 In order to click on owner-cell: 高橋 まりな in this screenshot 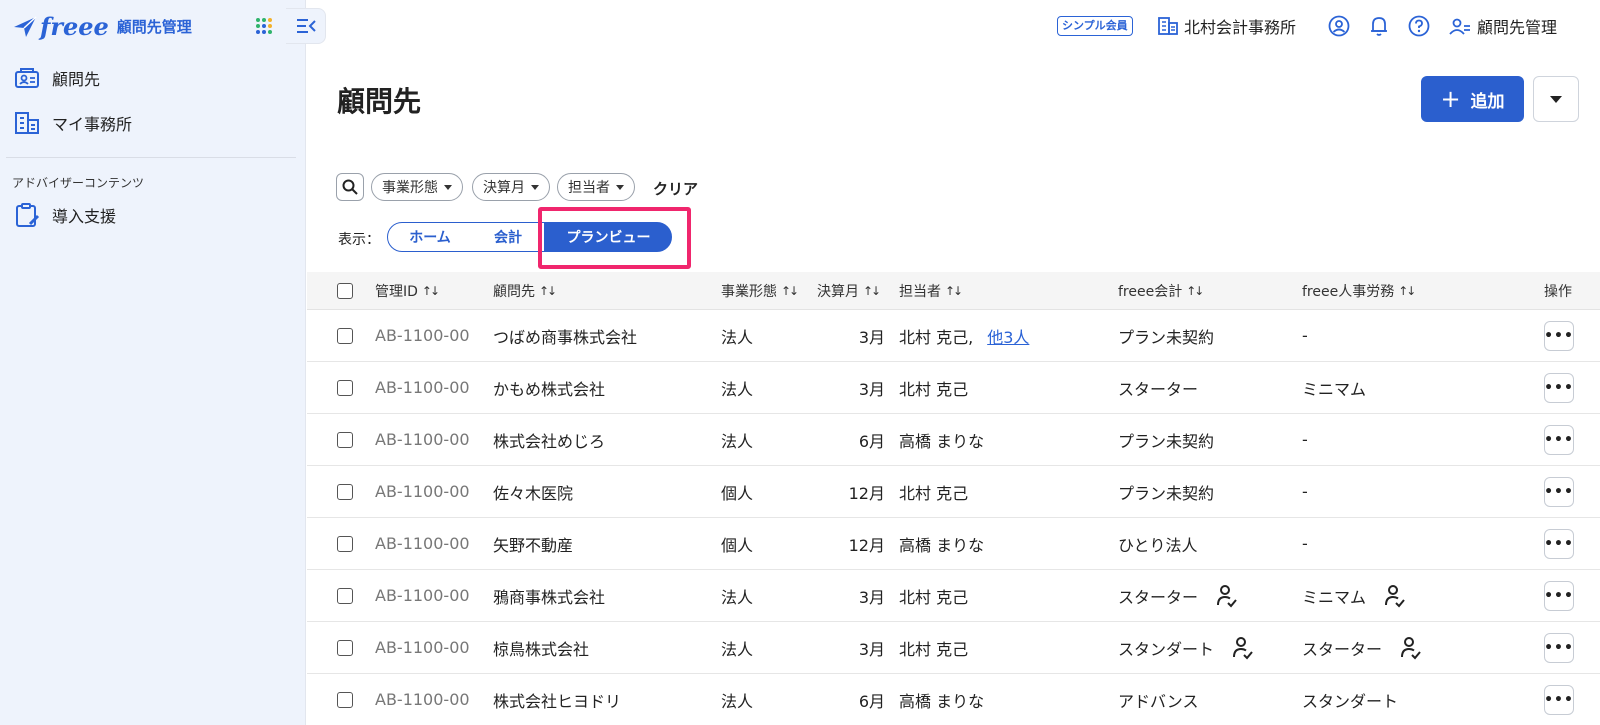, I will do `click(941, 543)`.